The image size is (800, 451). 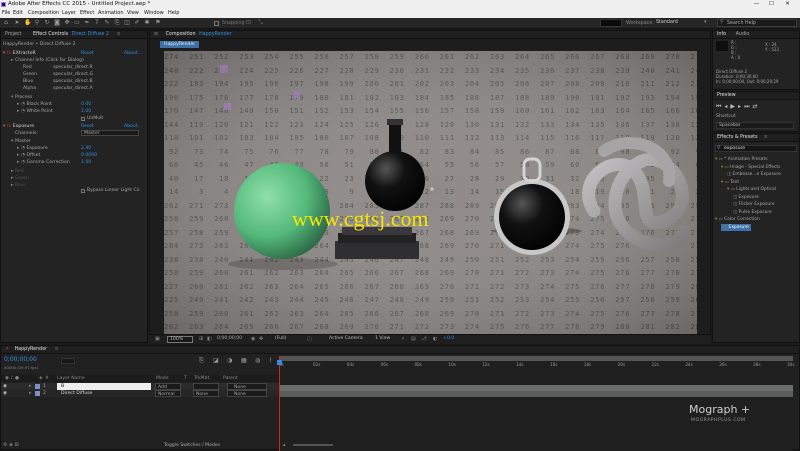 I want to click on preset-tree-item: ▾ ▭ Lights and Optical, so click(x=751, y=189).